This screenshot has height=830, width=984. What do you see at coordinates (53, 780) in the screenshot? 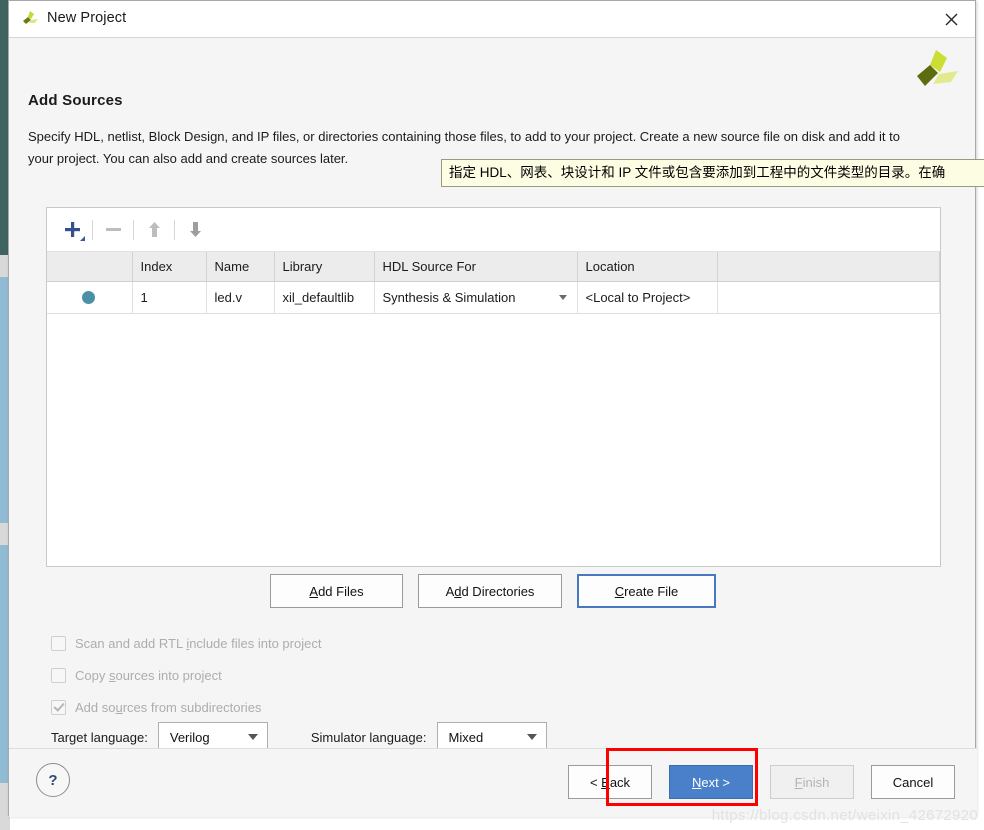
I see `help-button: ?` at bounding box center [53, 780].